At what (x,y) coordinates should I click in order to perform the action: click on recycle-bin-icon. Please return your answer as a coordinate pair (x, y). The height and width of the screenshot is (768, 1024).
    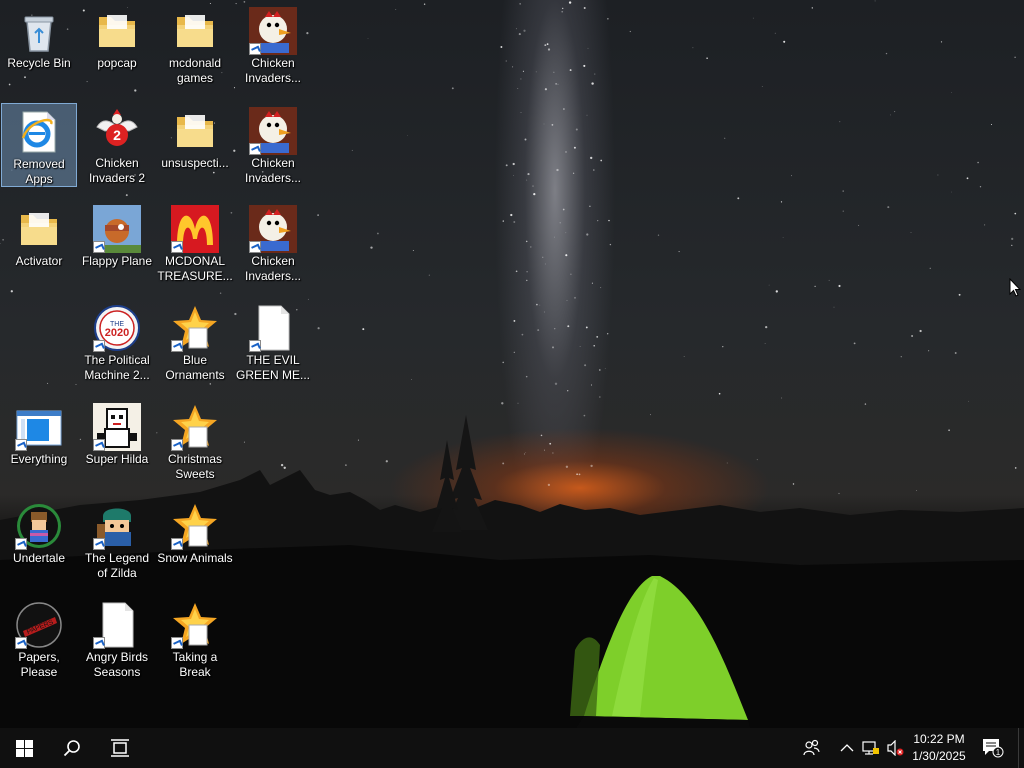
    Looking at the image, I should click on (39, 31).